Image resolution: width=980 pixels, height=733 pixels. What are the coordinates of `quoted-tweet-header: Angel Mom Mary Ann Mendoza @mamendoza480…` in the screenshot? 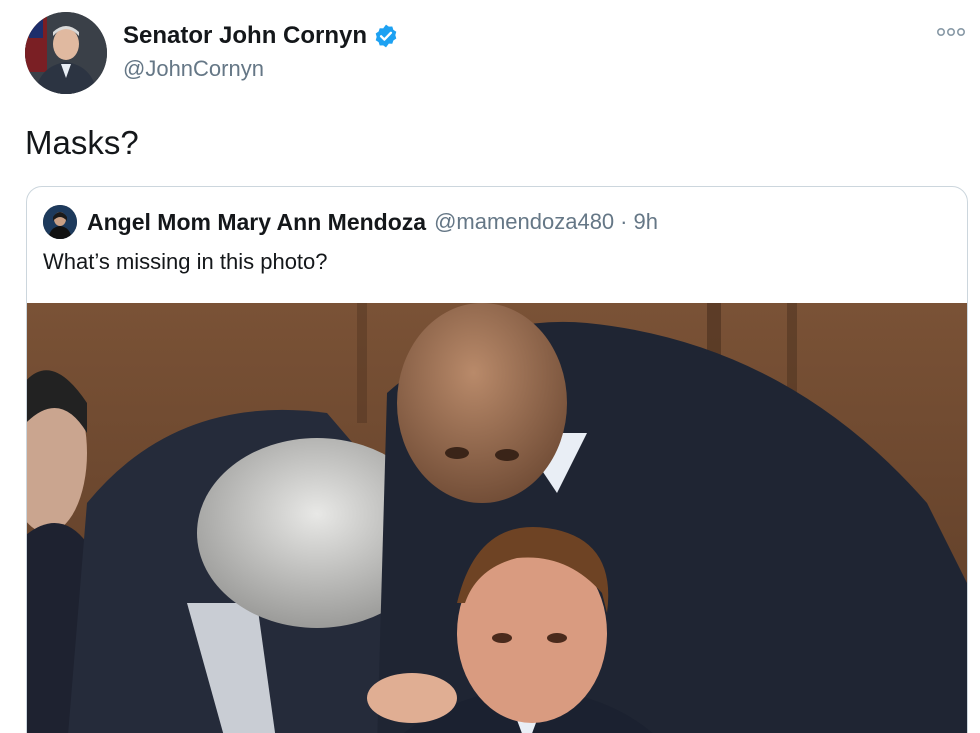 It's located at (350, 222).